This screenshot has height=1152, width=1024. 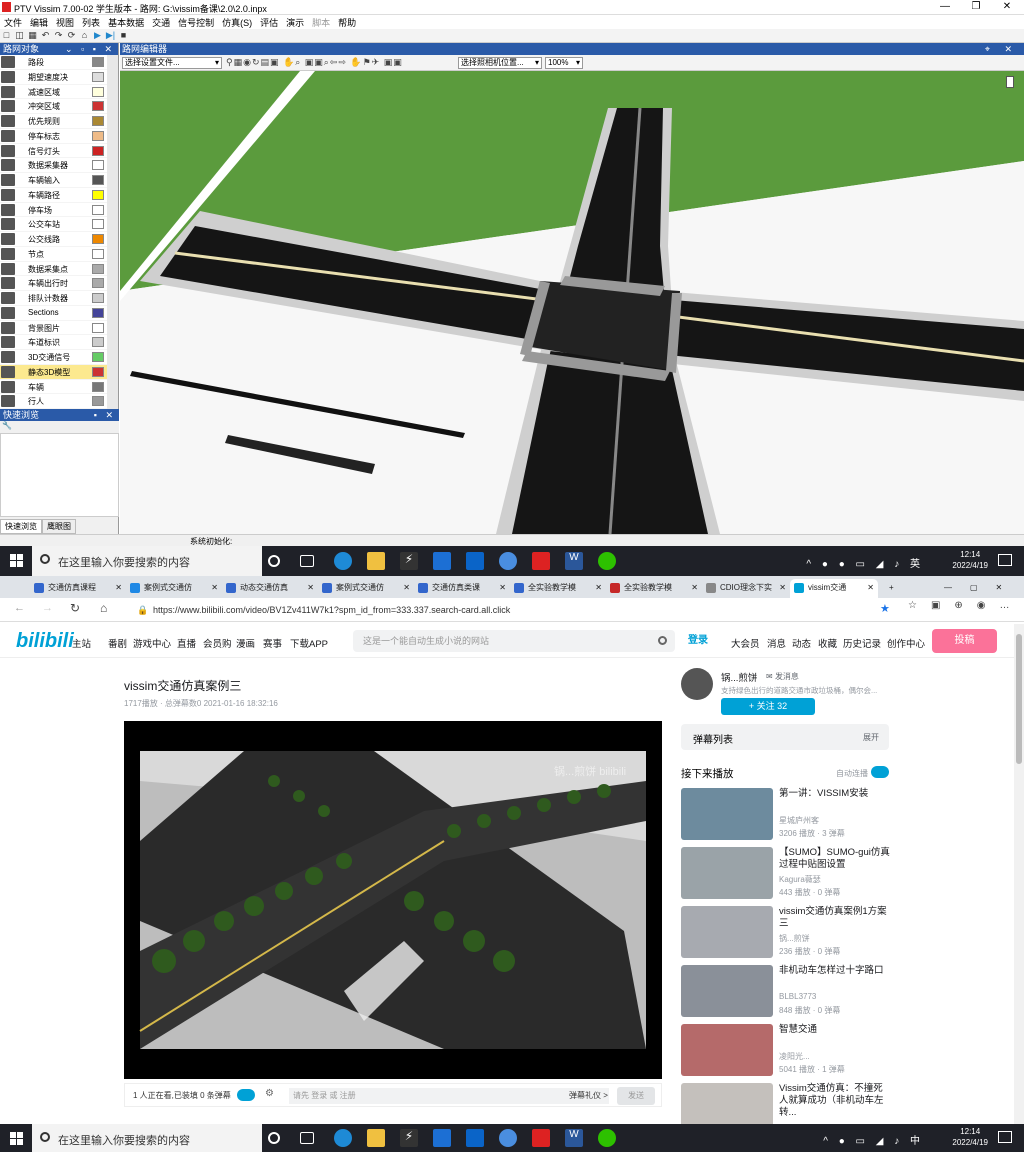 I want to click on cortana-icon, so click(x=274, y=1138).